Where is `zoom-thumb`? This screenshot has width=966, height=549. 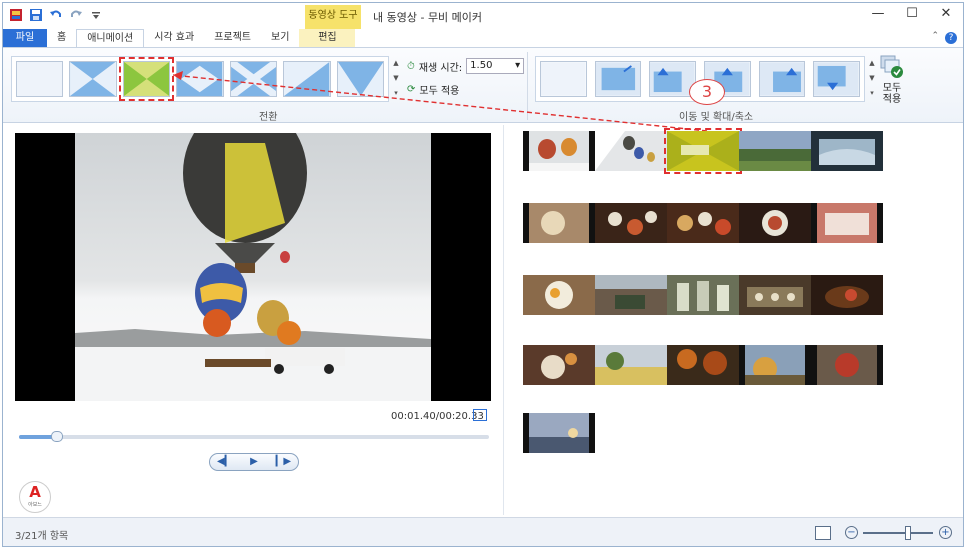 zoom-thumb is located at coordinates (908, 533).